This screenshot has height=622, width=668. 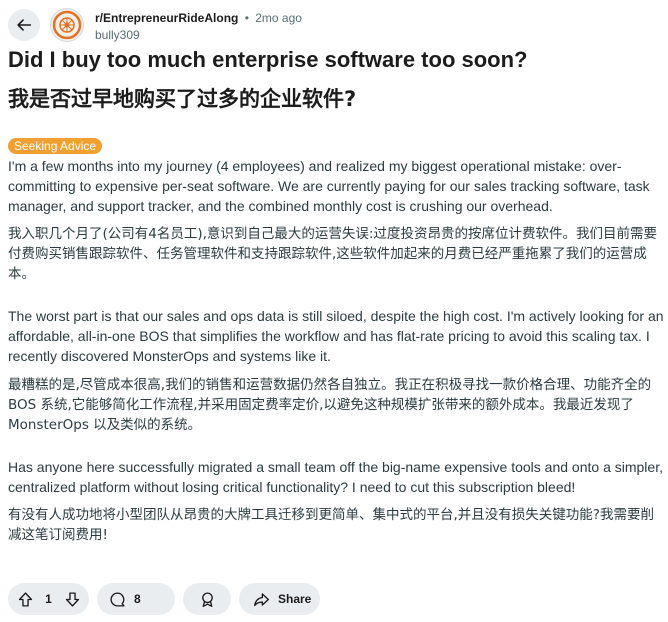 I want to click on back-button, so click(x=24, y=25).